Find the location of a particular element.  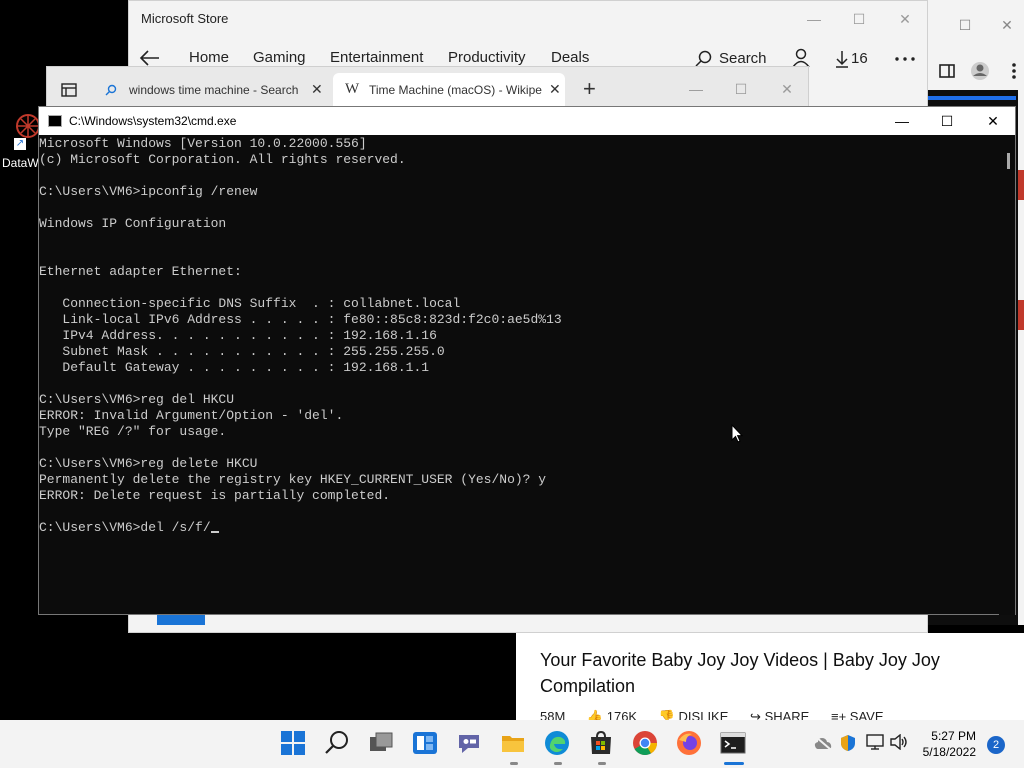

taskbar: 5:27 PM 5/18/2022 2 is located at coordinates (512, 744).